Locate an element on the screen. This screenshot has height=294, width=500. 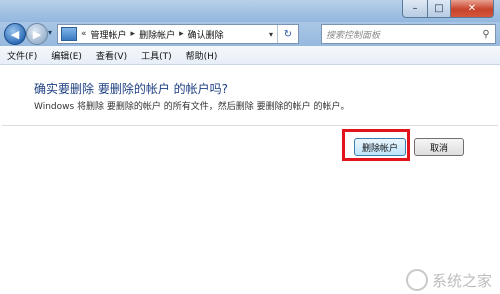
close-button: ✕ is located at coordinates (472, 9).